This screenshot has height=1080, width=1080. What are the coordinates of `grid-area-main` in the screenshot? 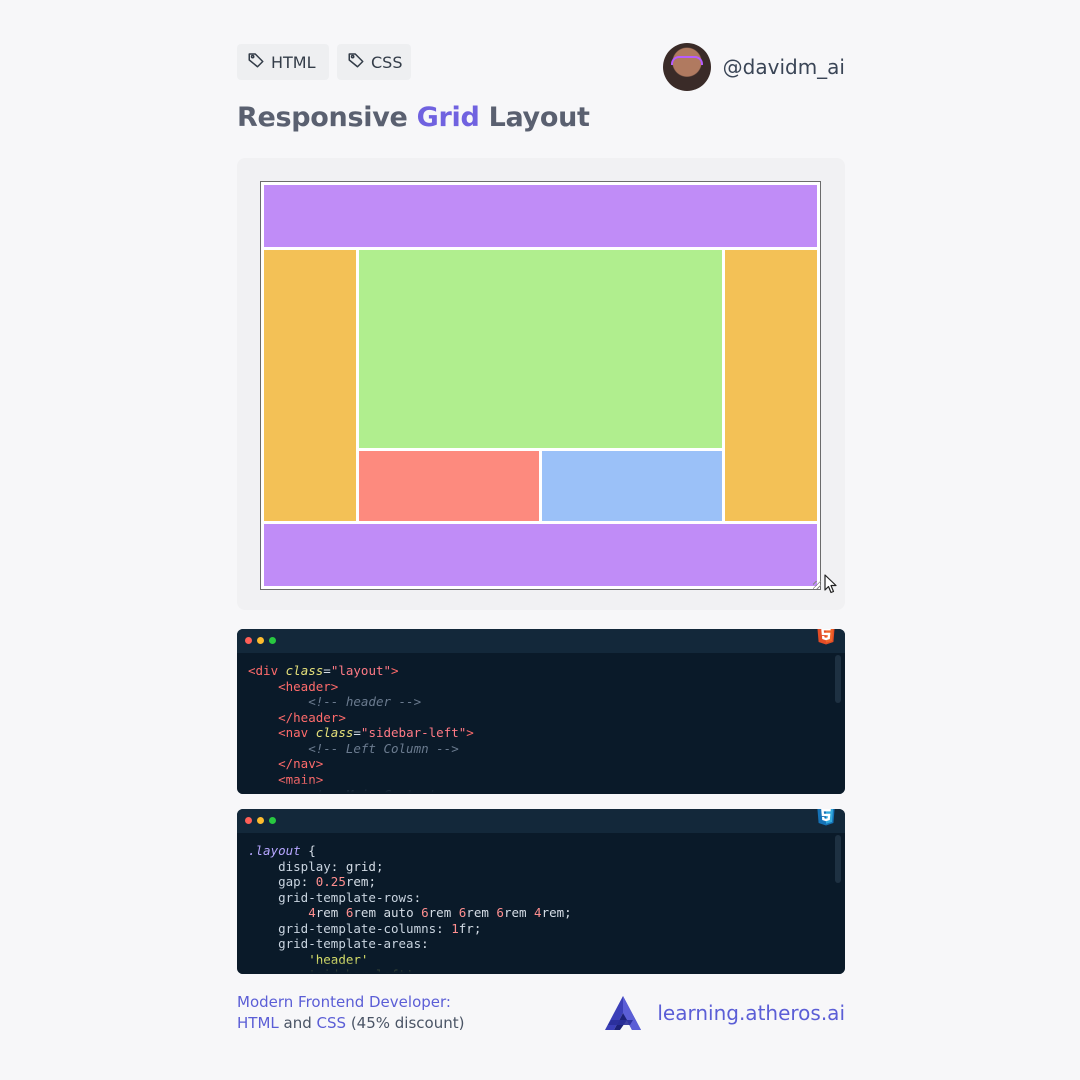 It's located at (540, 349).